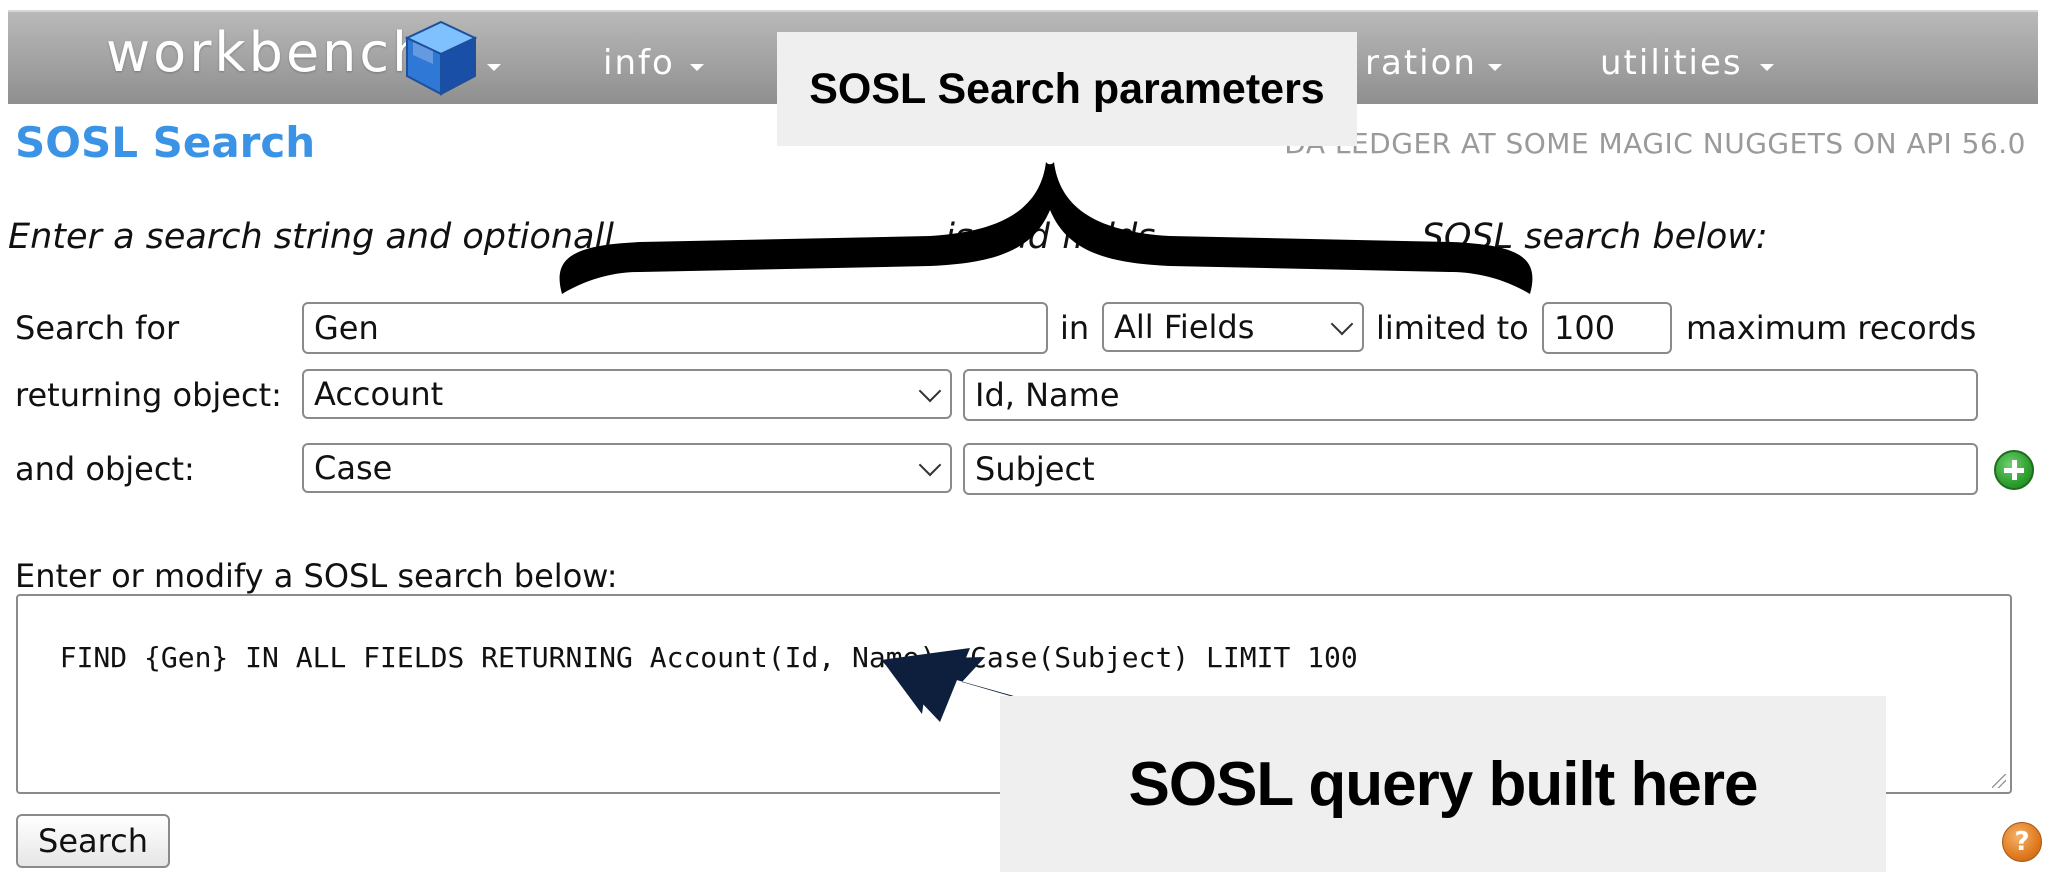  I want to click on and-object-select: Case, so click(627, 468).